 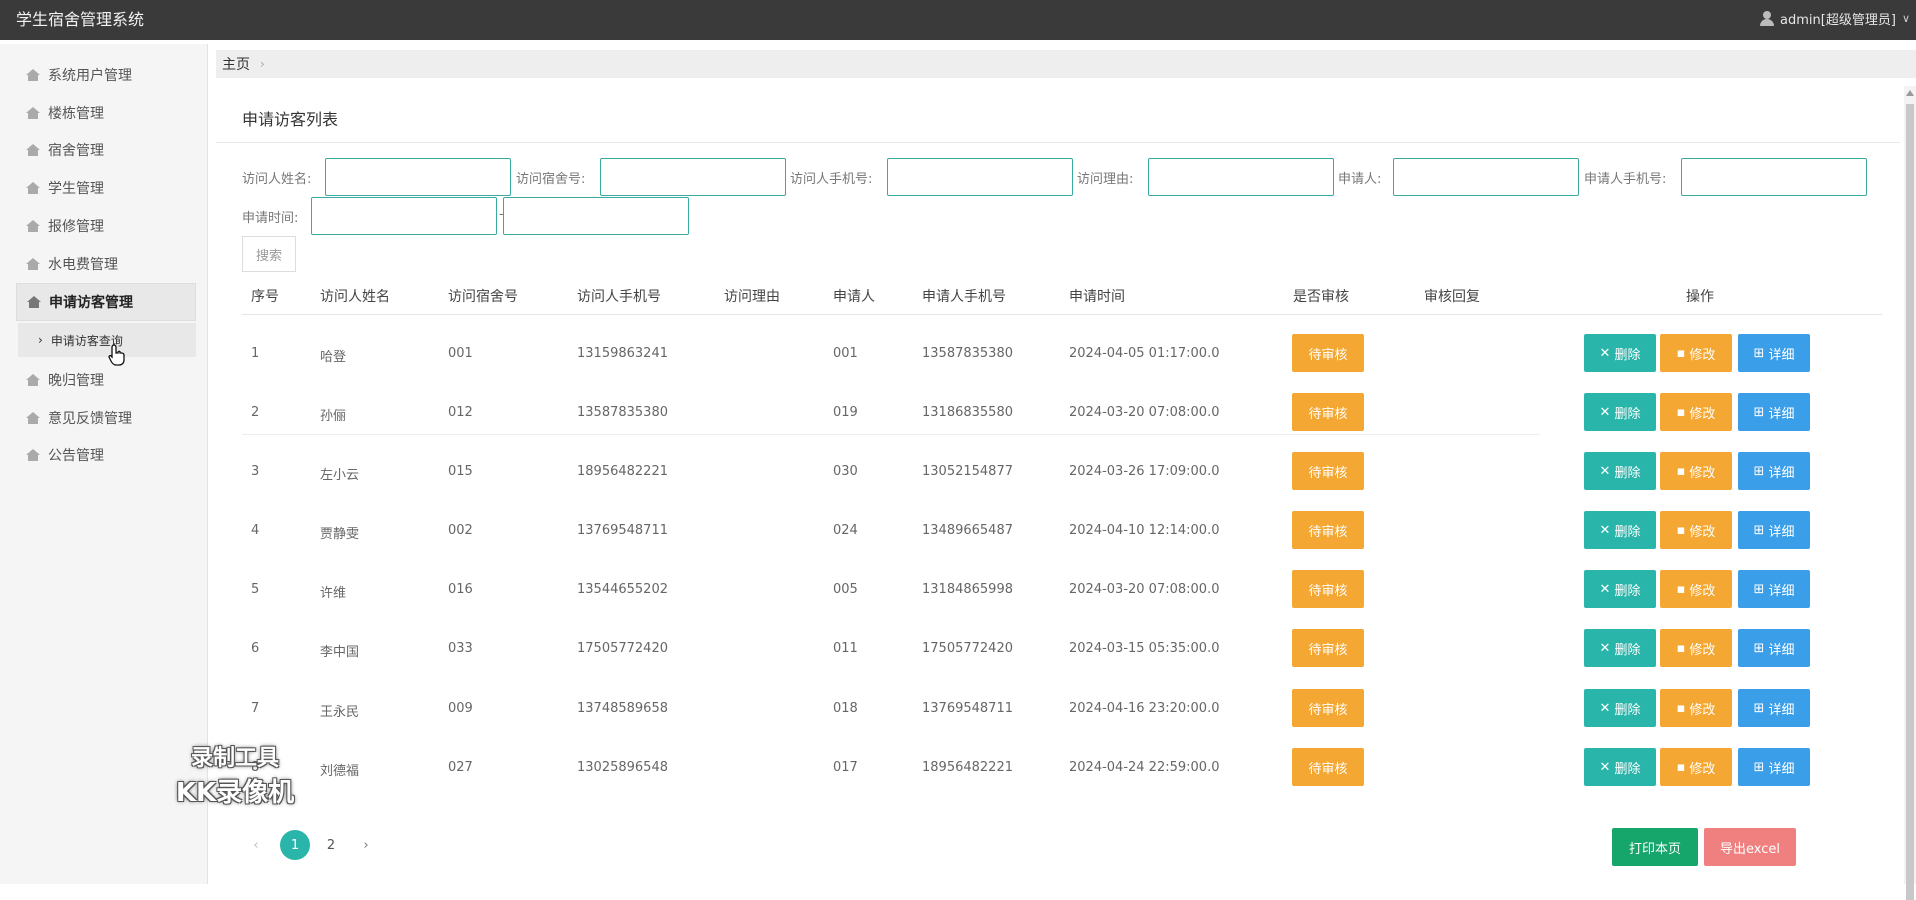 I want to click on cell-applicant-phone: 13184865998, so click(x=967, y=589).